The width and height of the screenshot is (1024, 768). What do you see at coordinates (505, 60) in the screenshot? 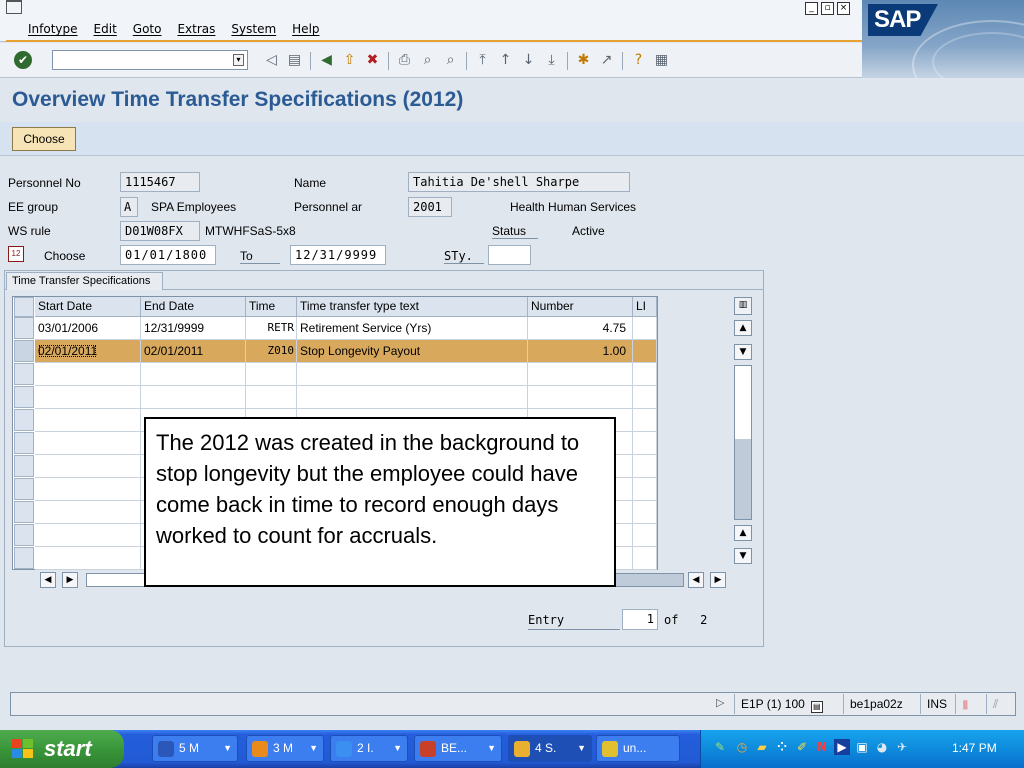
I see `previous-page-icon: ↑` at bounding box center [505, 60].